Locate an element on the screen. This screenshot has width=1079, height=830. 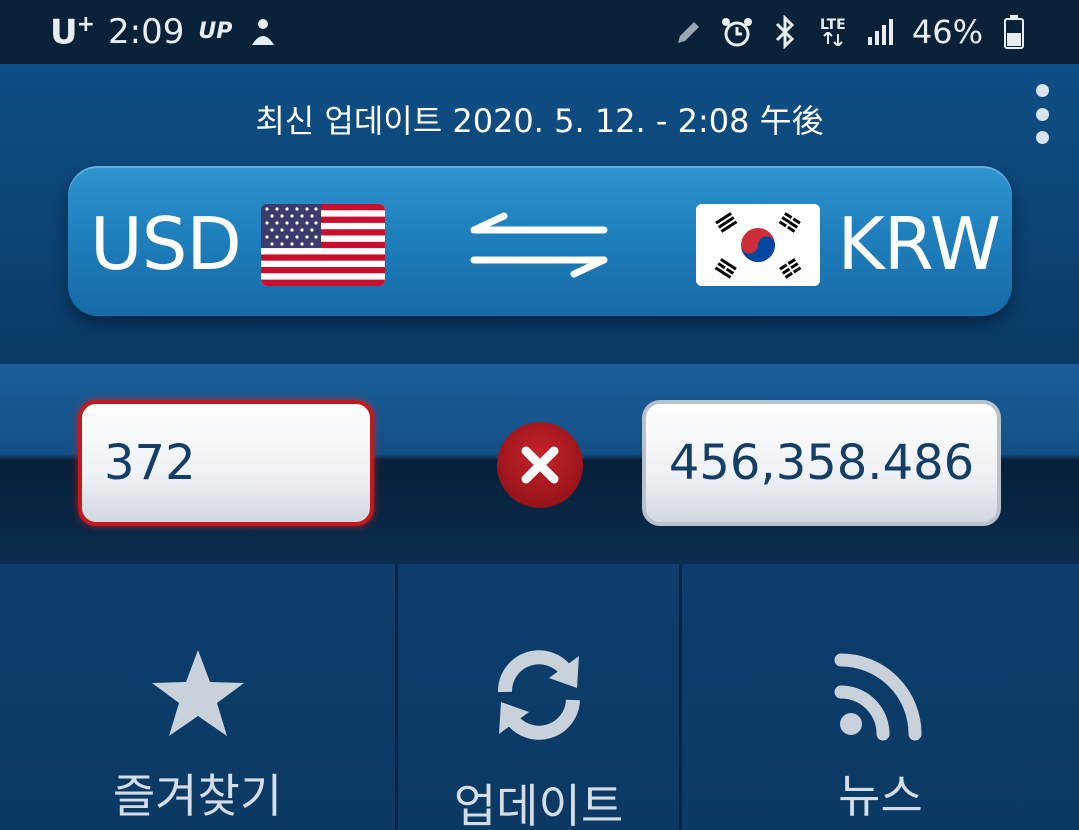
news-button: 뉴스 is located at coordinates (880, 697).